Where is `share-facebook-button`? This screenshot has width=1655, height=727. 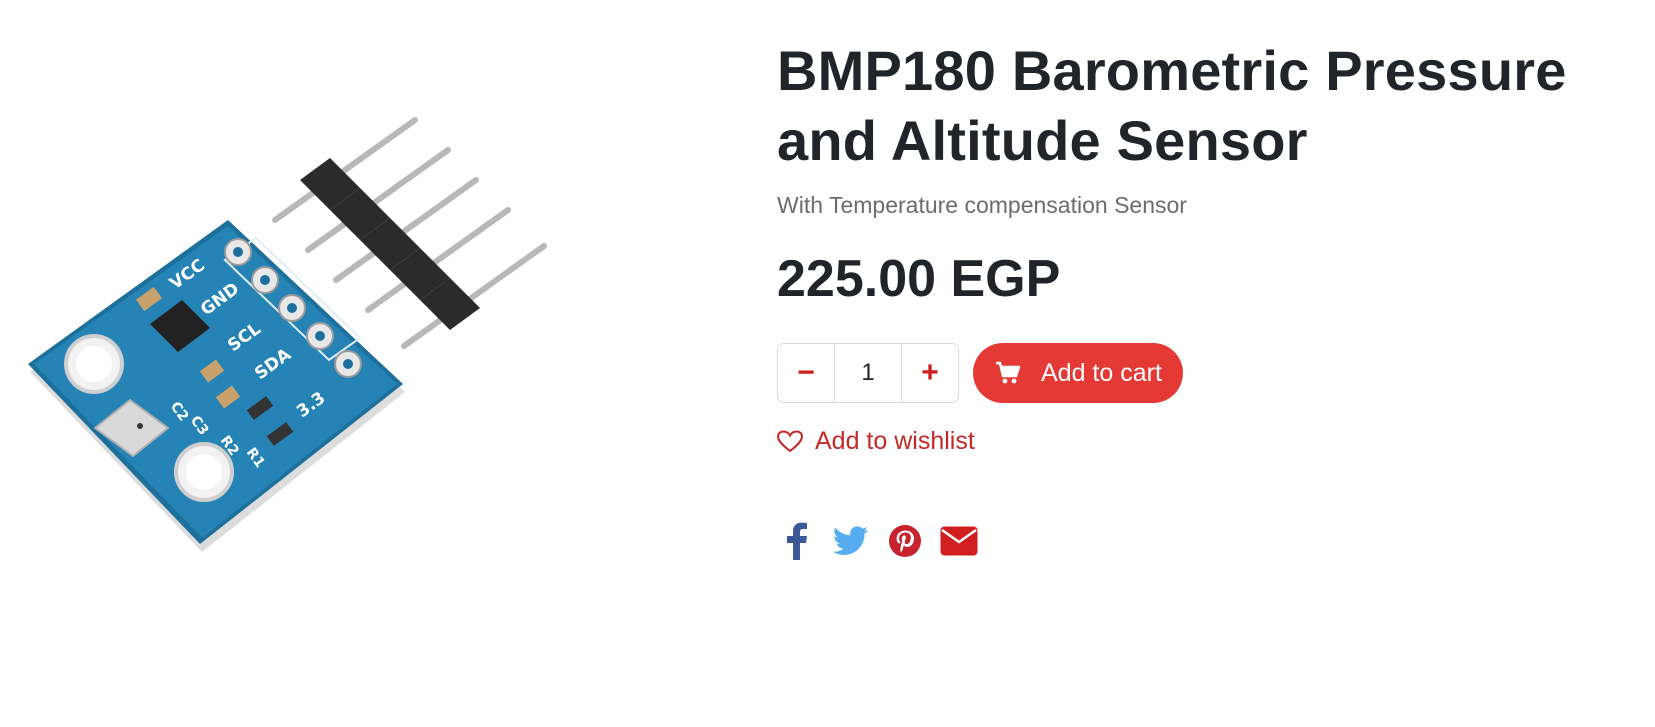
share-facebook-button is located at coordinates (797, 541).